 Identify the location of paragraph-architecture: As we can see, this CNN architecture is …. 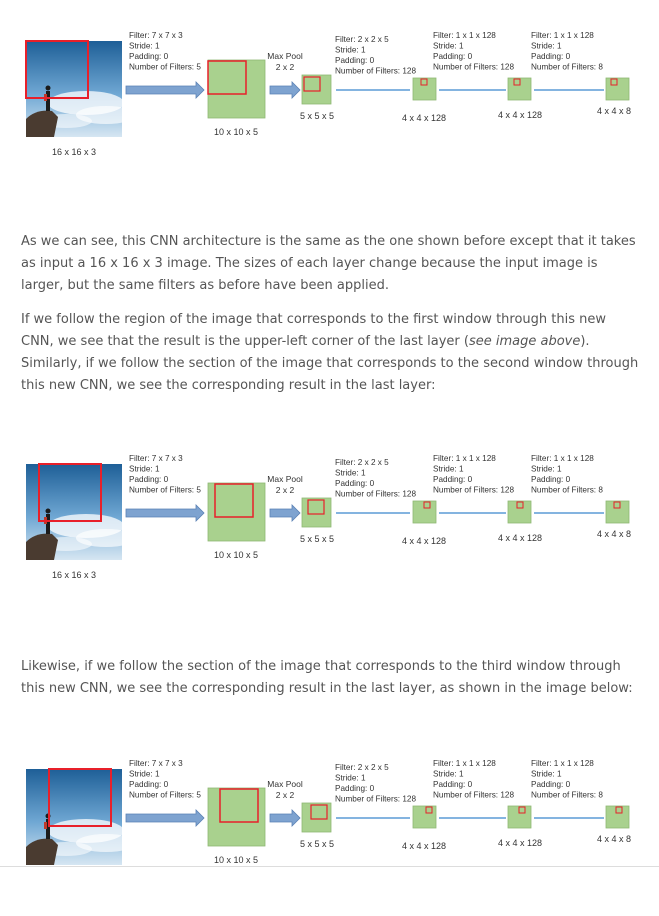
(328, 263).